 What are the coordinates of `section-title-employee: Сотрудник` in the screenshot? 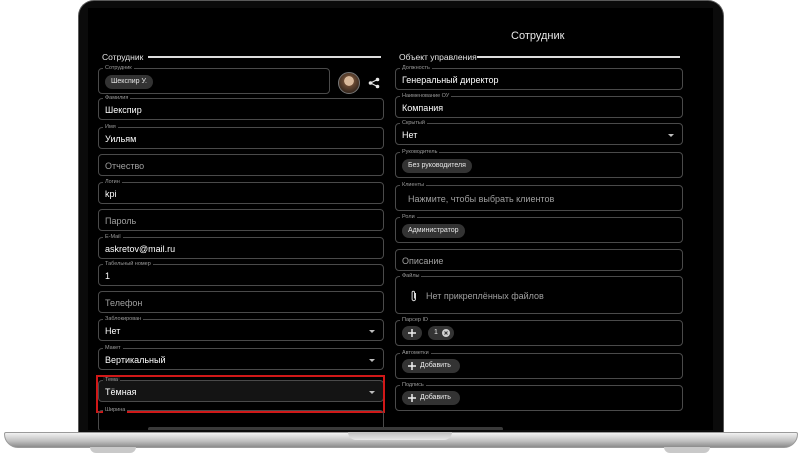 It's located at (123, 57).